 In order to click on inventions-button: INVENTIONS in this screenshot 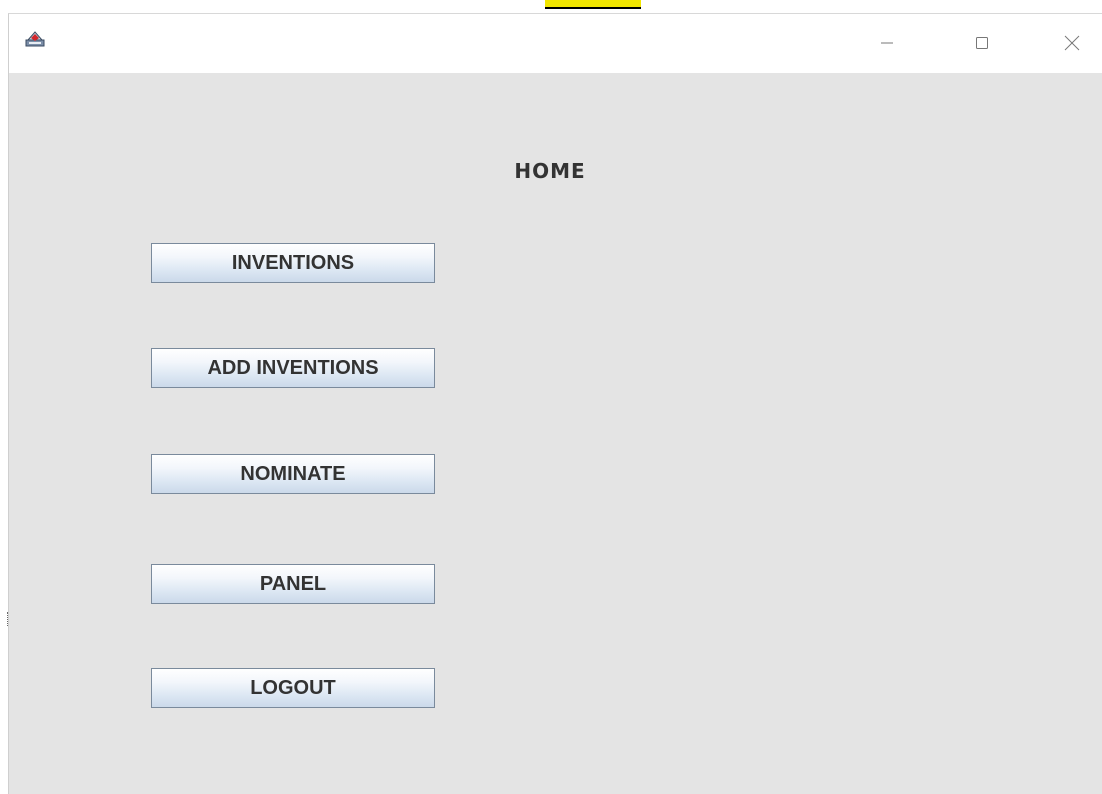, I will do `click(293, 263)`.